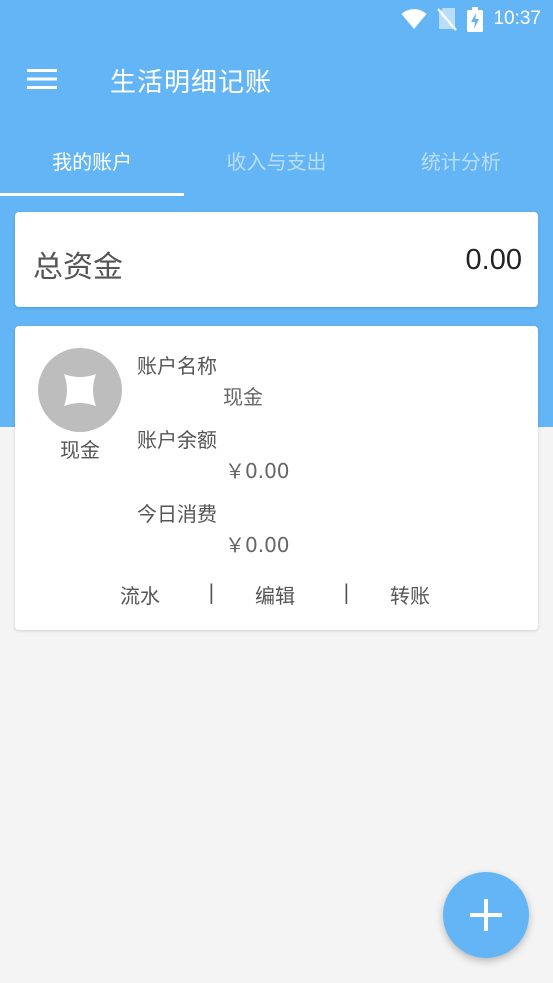 The image size is (553, 983). I want to click on flow-button: 流水, so click(140, 594).